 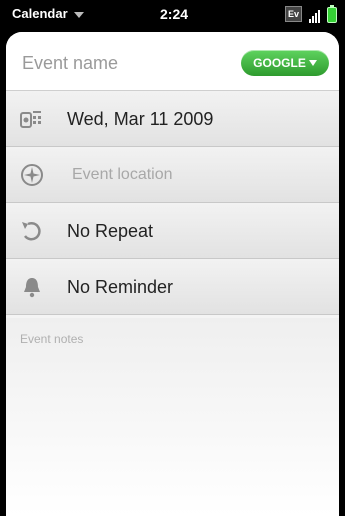 I want to click on event-repeat-row: No Repeat, so click(x=172, y=231).